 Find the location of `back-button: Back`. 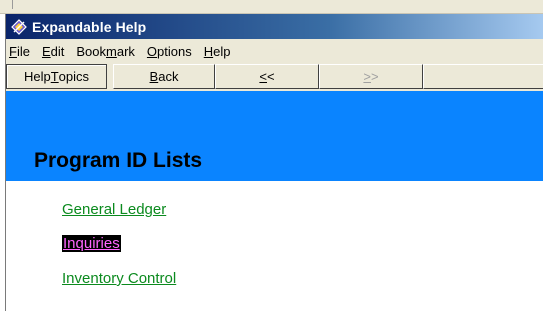

back-button: Back is located at coordinates (164, 76).